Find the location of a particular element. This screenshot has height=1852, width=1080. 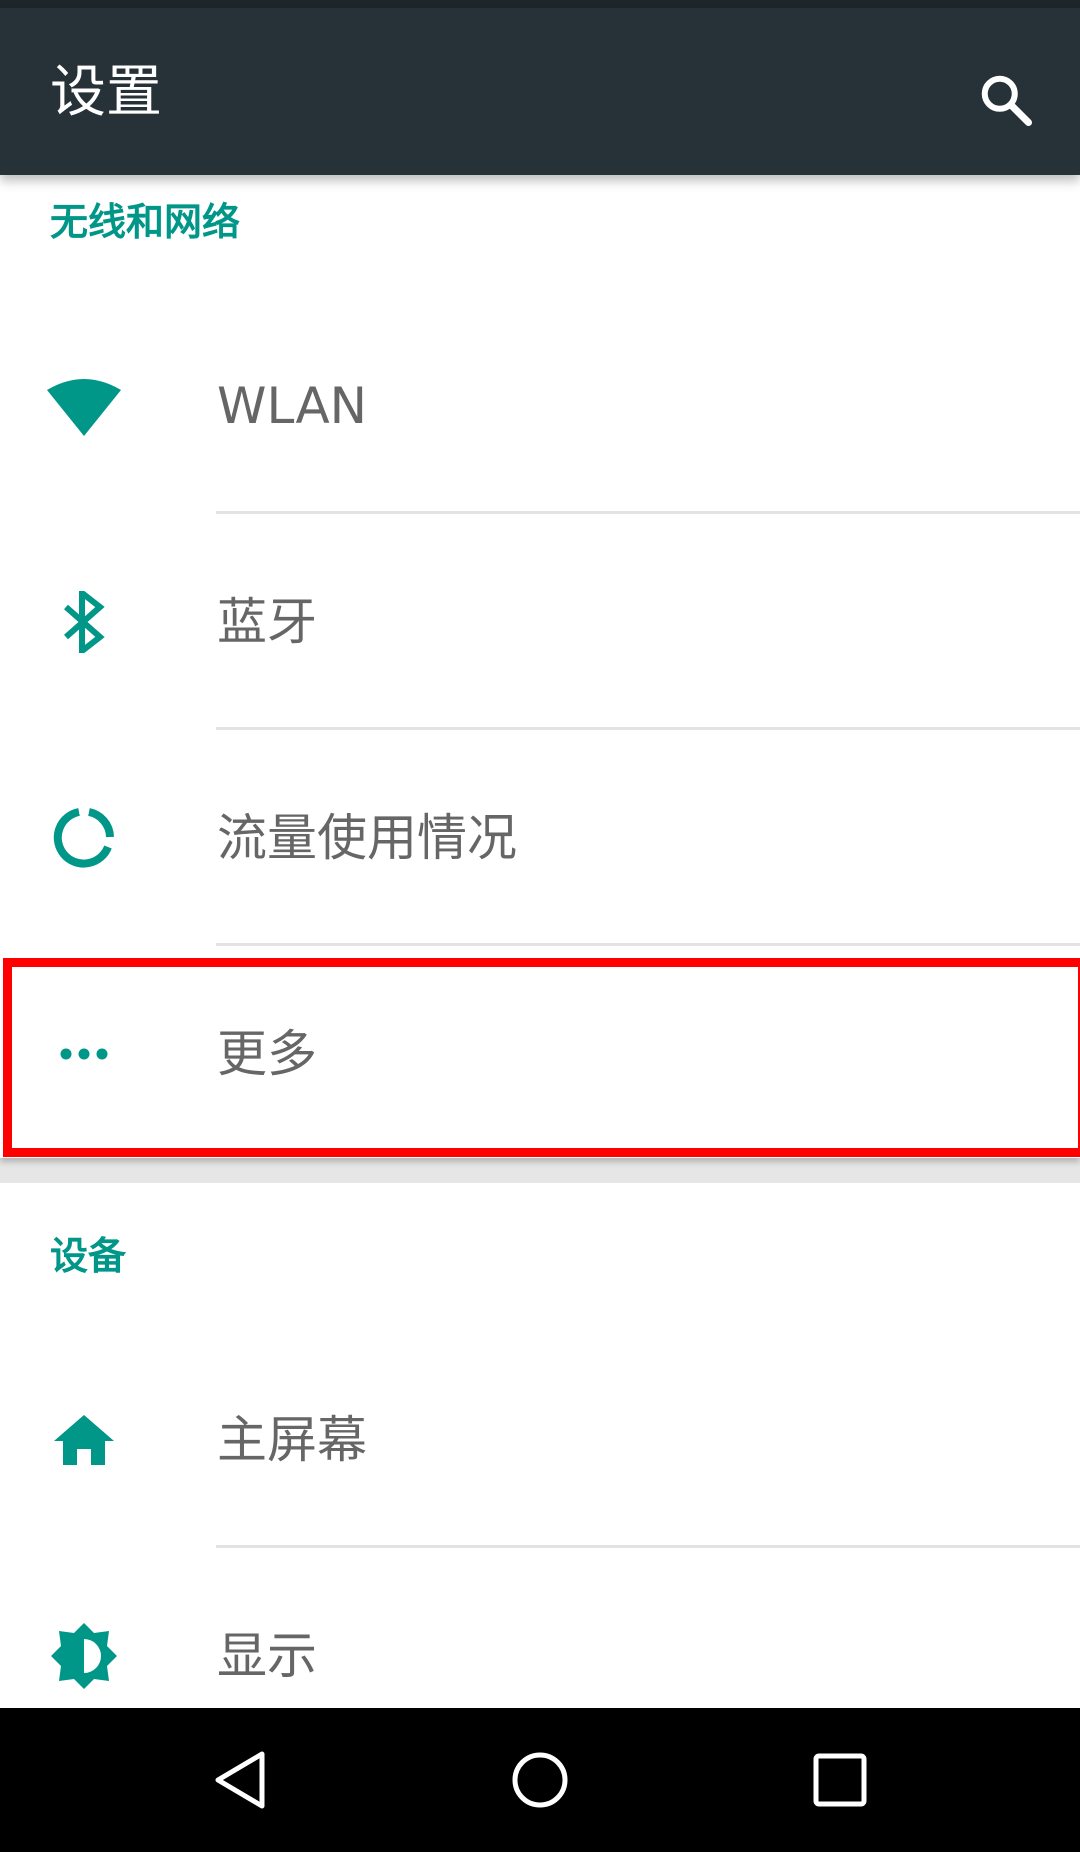

bluetooth-icon is located at coordinates (84, 622).